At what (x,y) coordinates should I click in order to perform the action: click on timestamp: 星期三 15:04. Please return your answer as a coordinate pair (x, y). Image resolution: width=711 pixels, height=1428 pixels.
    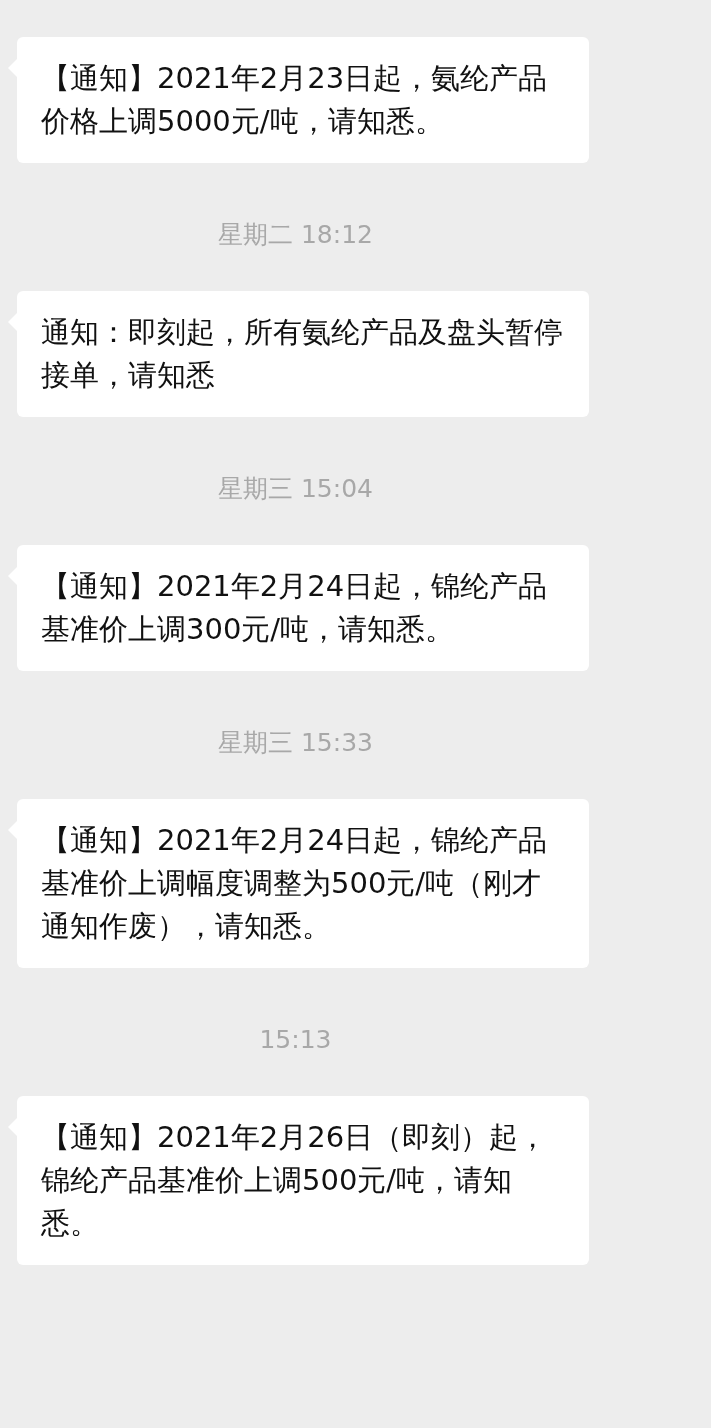
    Looking at the image, I should click on (295, 489).